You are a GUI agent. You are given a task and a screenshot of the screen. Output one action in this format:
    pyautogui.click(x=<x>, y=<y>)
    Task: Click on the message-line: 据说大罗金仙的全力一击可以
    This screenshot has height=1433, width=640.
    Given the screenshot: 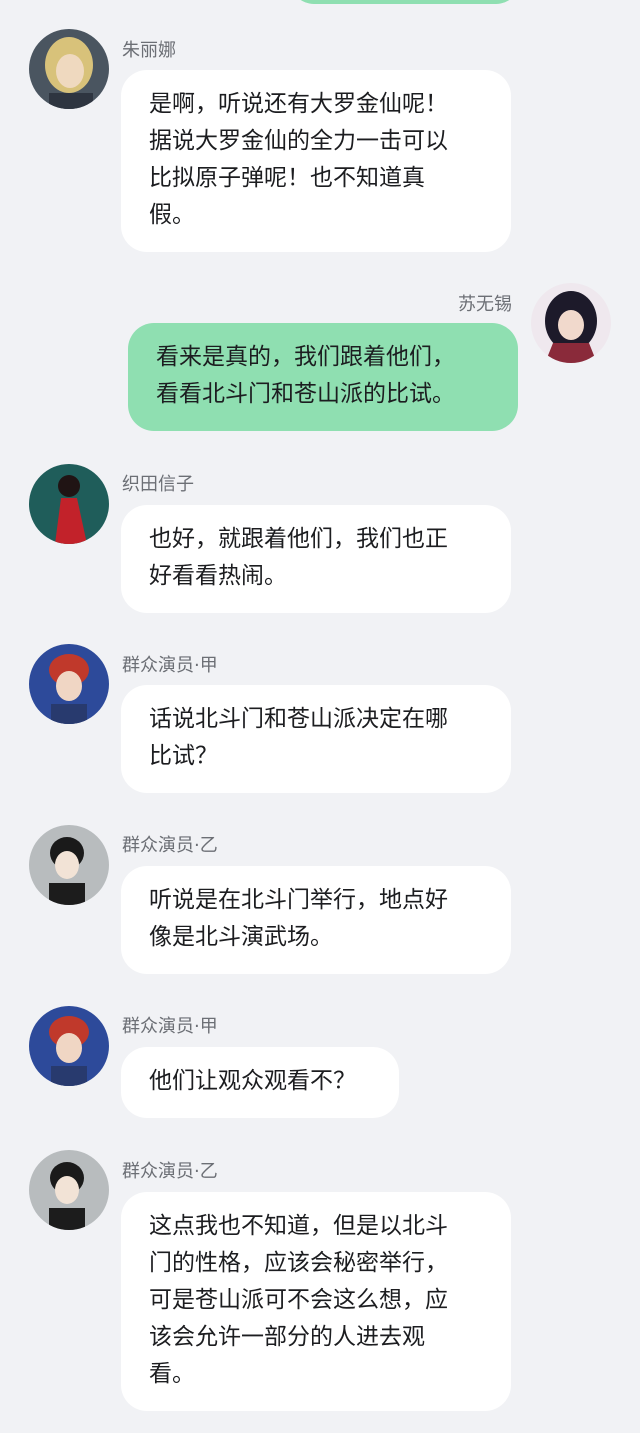 What is the action you would take?
    pyautogui.click(x=298, y=141)
    